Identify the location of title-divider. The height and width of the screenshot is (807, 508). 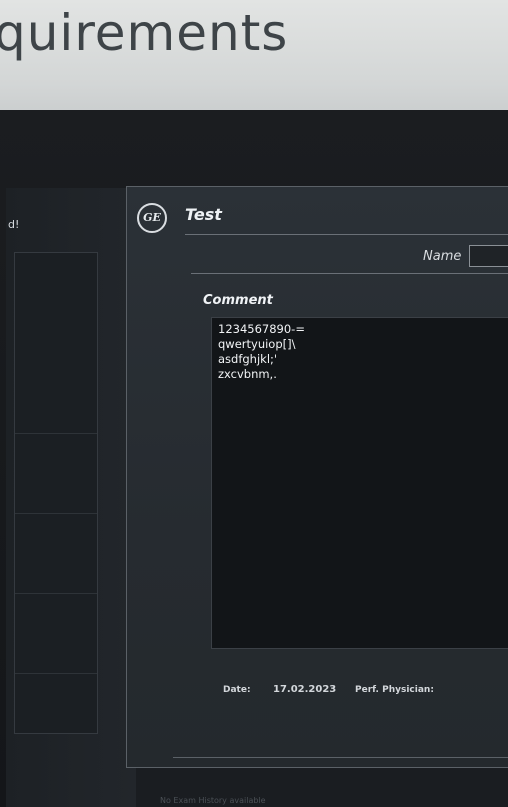
(346, 234).